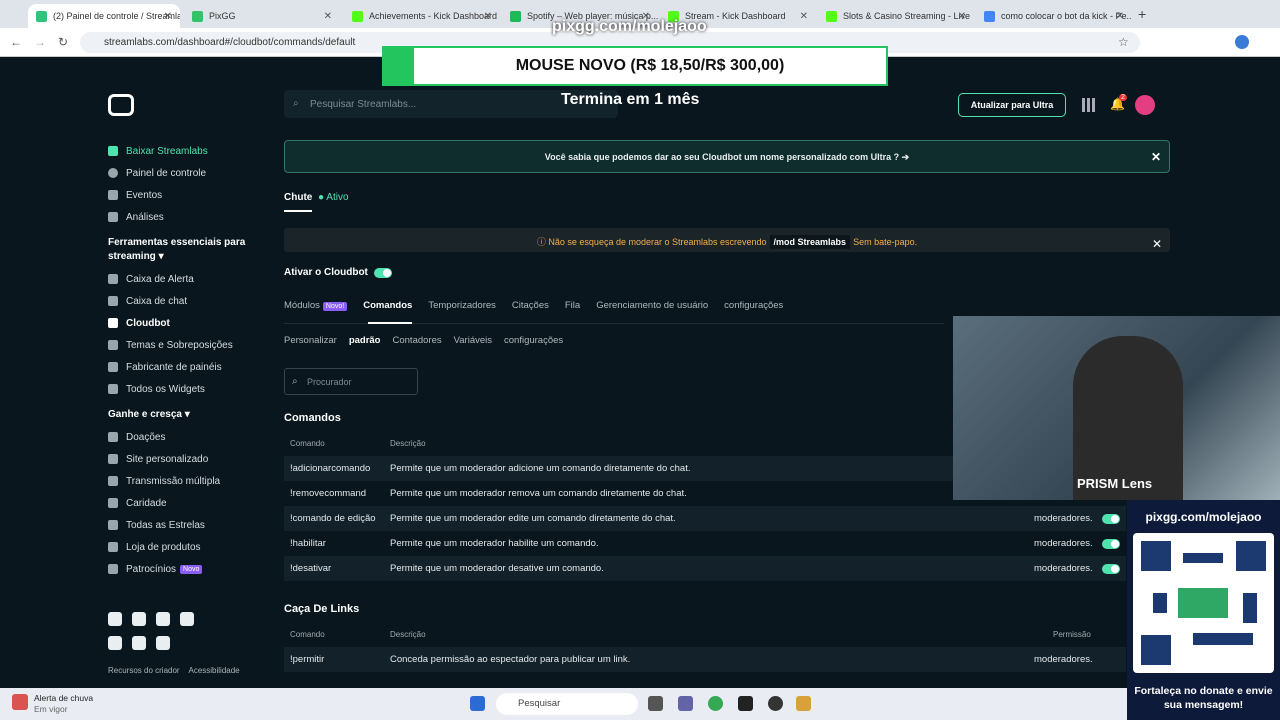 The image size is (1280, 720). I want to click on sidebar-item-chat-box: Caixa de chat, so click(183, 301).